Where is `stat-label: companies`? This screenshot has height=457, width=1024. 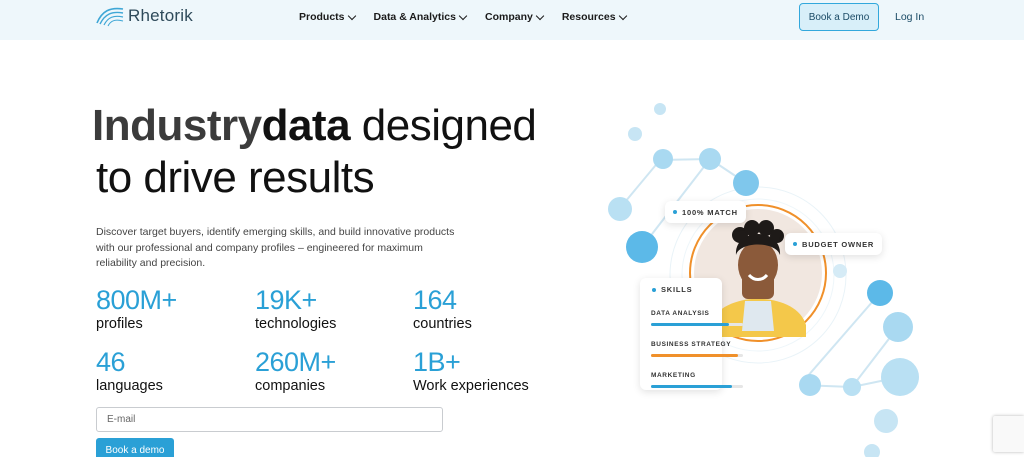
stat-label: companies is located at coordinates (290, 386).